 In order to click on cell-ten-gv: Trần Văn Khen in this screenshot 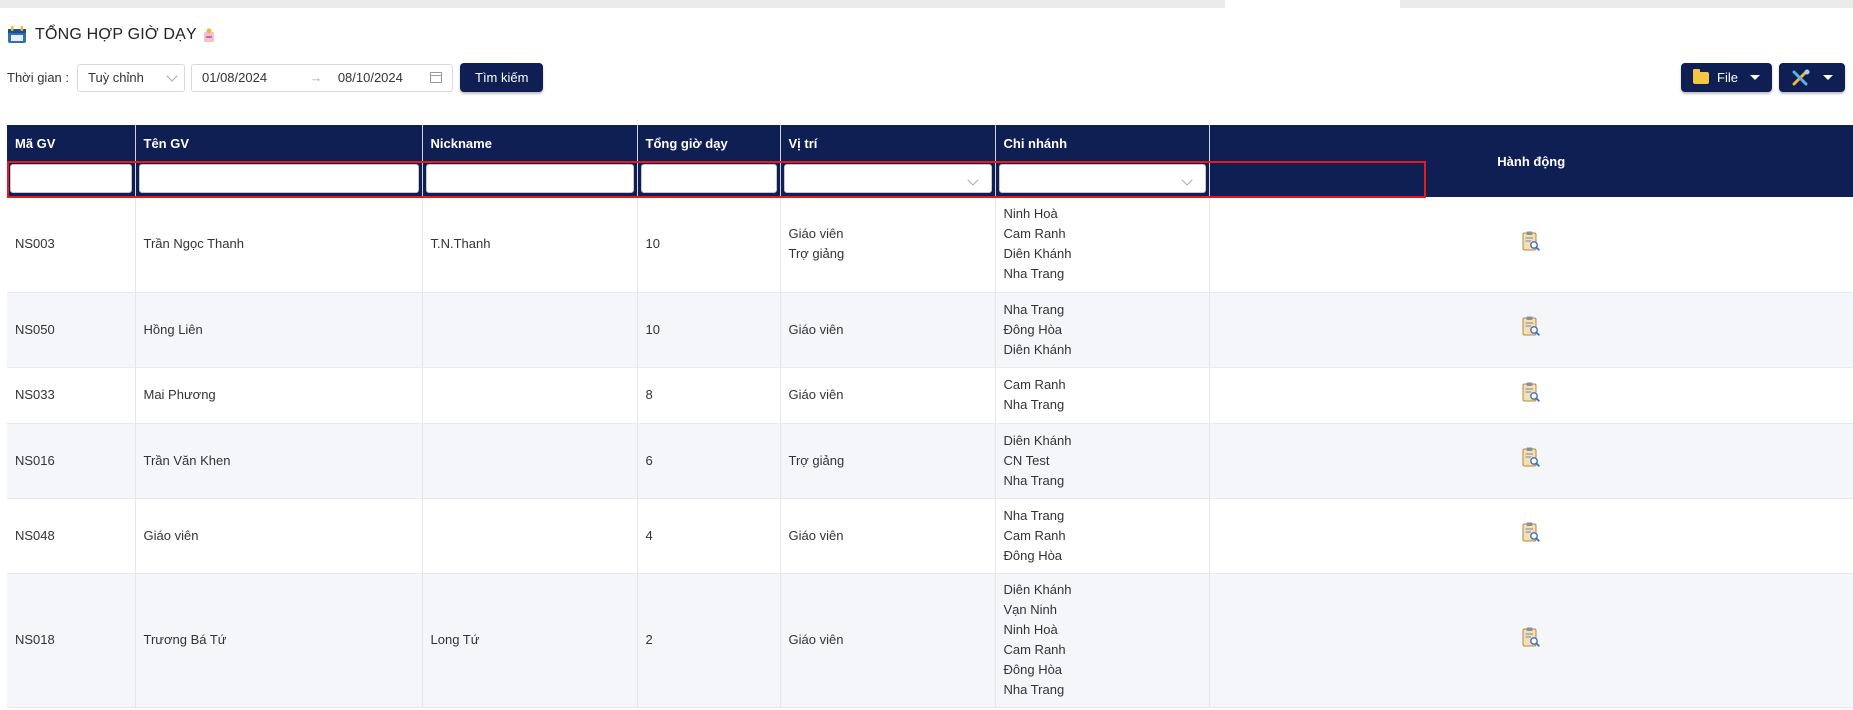, I will do `click(279, 461)`.